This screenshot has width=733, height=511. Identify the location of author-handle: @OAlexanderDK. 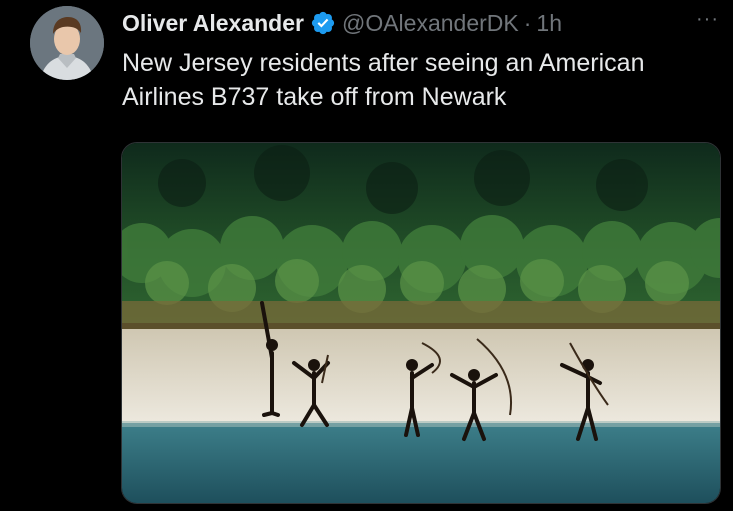
(430, 23).